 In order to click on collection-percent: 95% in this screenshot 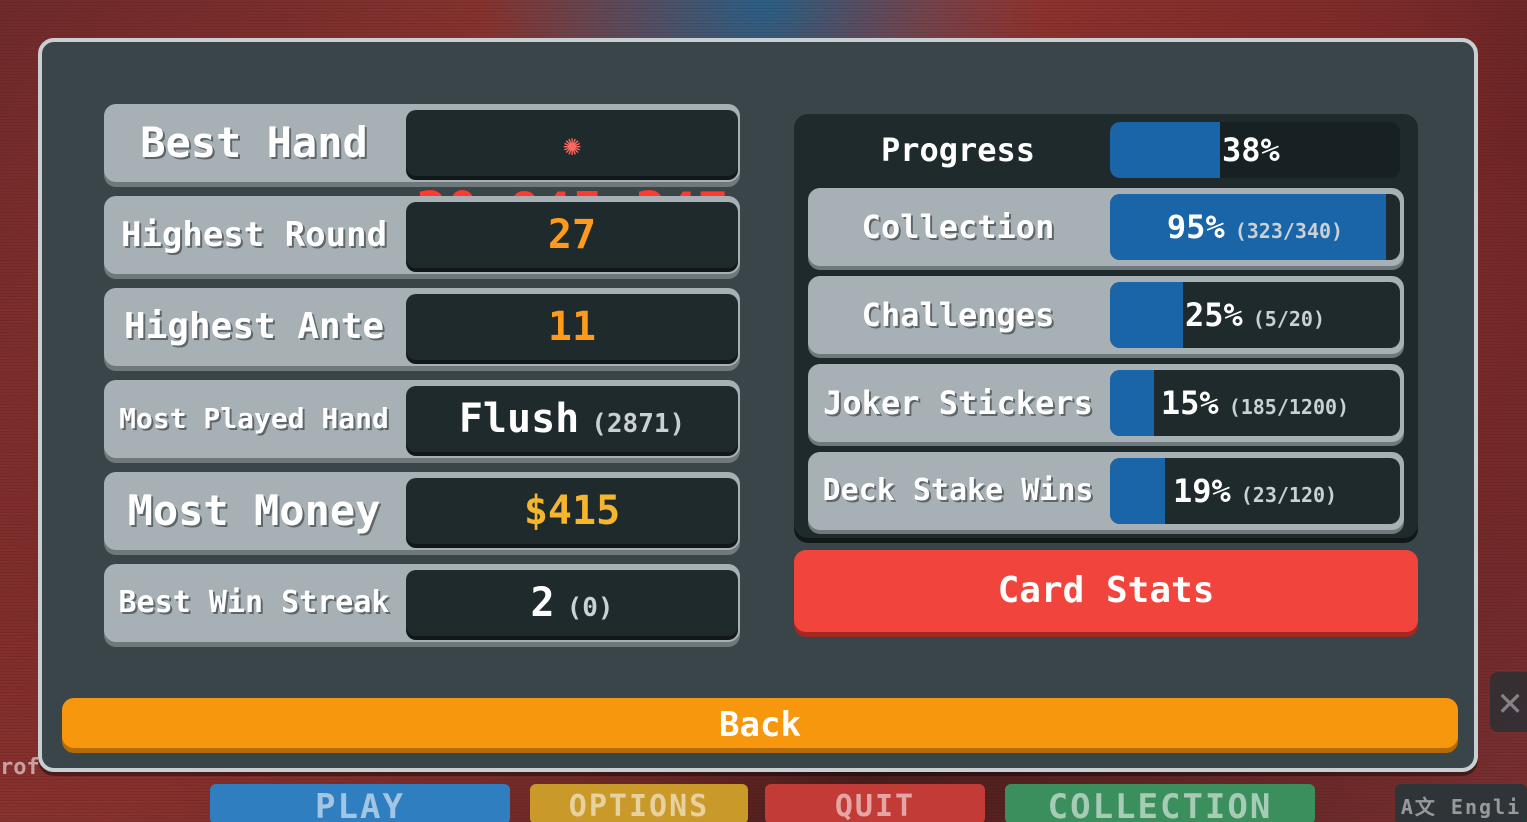, I will do `click(1195, 227)`.